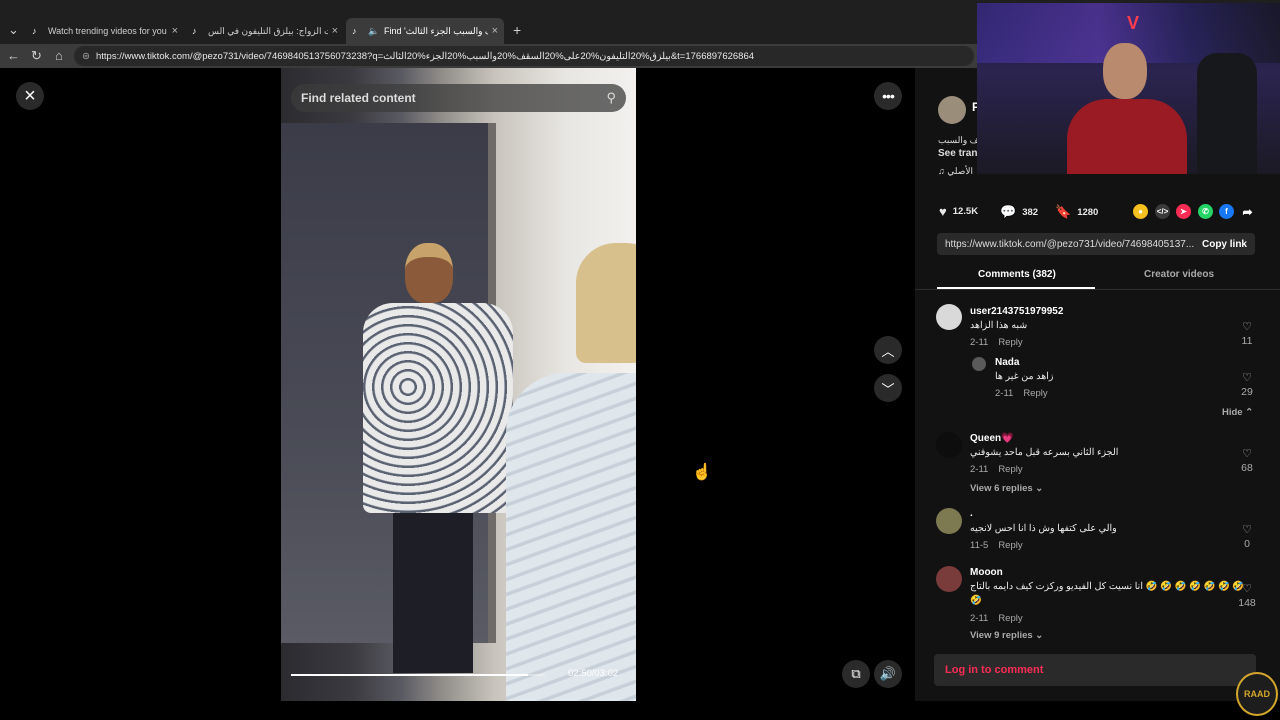  Describe the element at coordinates (438, 458) in the screenshot. I see `video-groom-figure` at that location.